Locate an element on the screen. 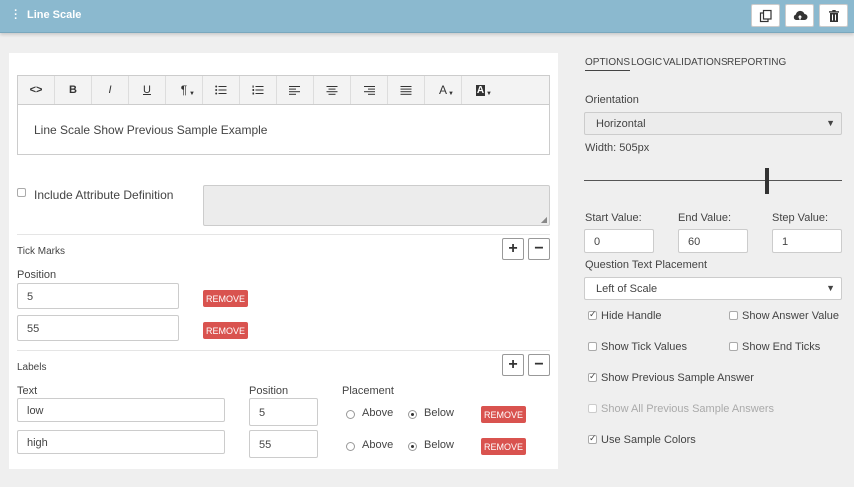 The image size is (854, 487). label-text-input: high is located at coordinates (121, 442).